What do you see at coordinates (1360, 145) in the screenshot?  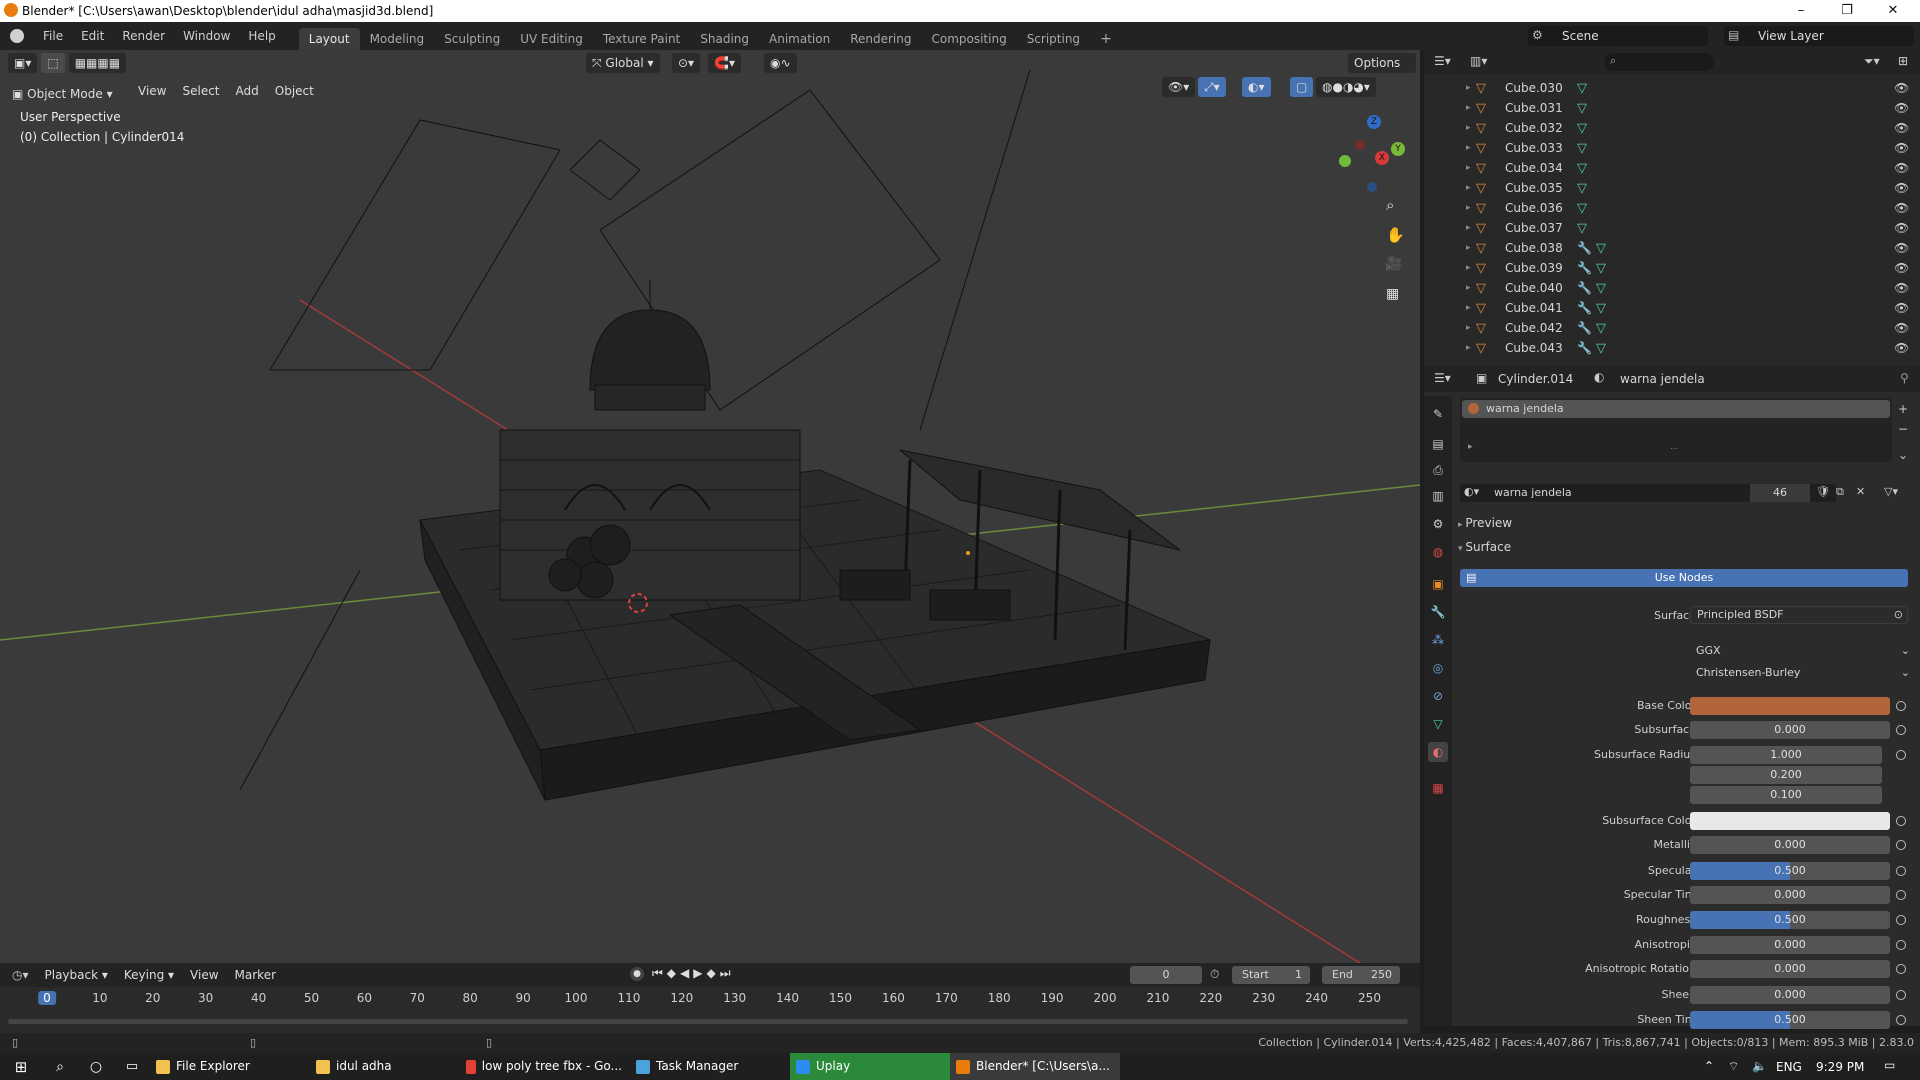 I see `gizmo-neg-x` at bounding box center [1360, 145].